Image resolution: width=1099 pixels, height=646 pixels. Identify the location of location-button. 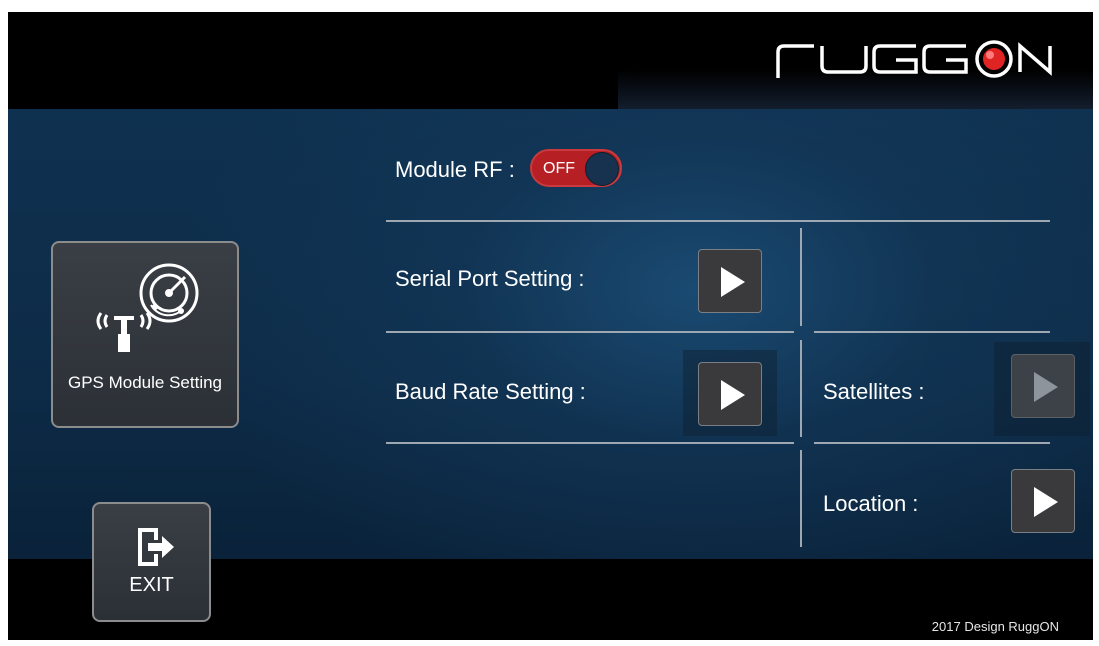
(1043, 501).